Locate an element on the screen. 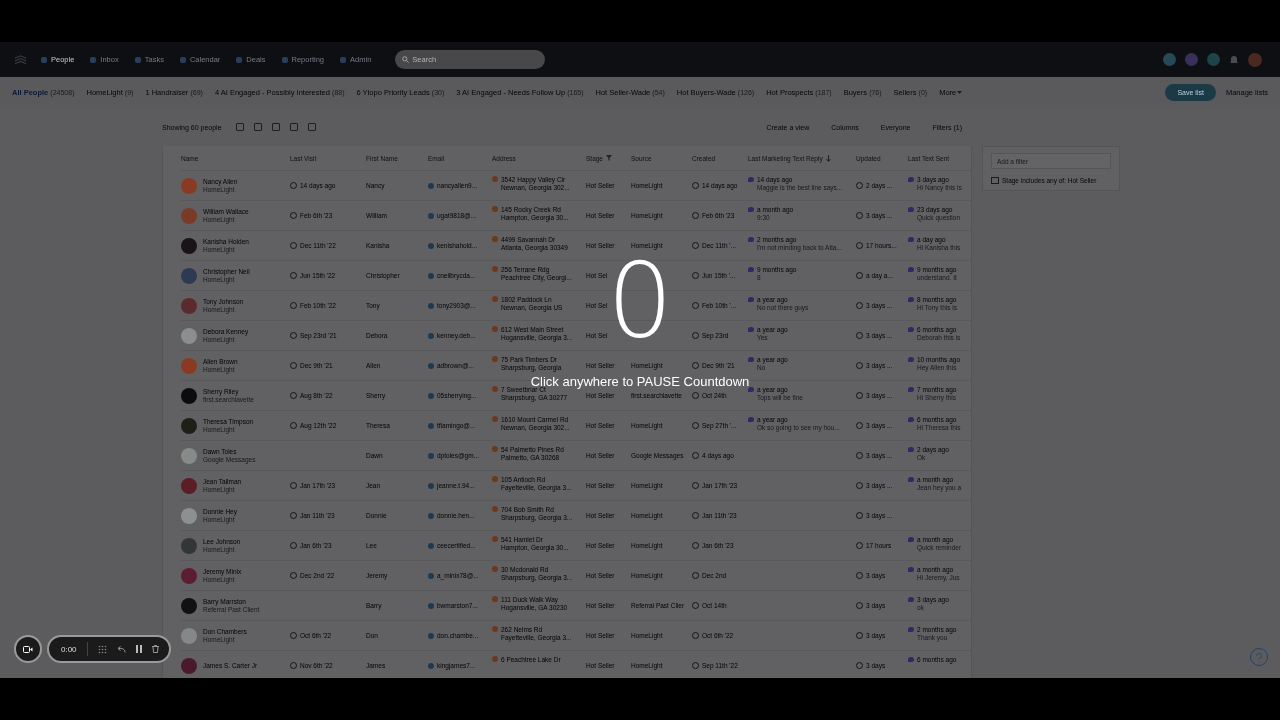 Image resolution: width=1280 pixels, height=720 pixels. filter-icon is located at coordinates (609, 158).